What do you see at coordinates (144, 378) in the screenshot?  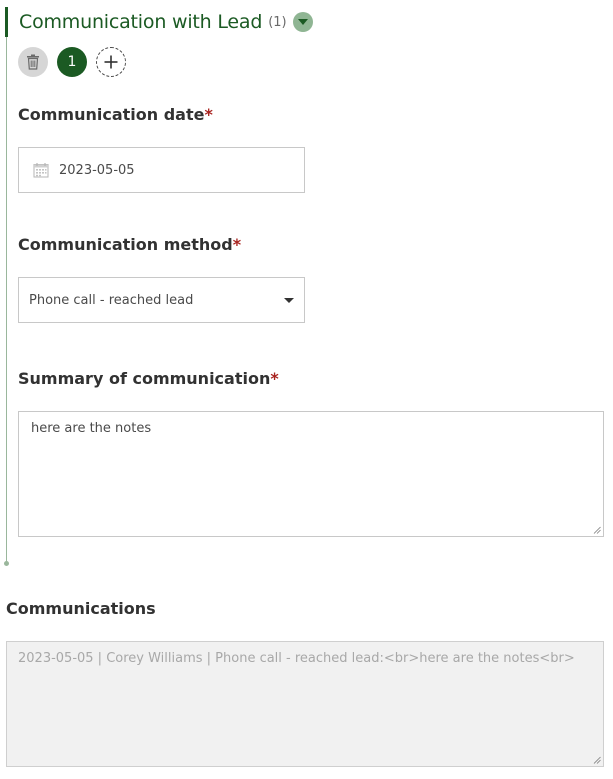 I see `summary-label-text: Summary of communication` at bounding box center [144, 378].